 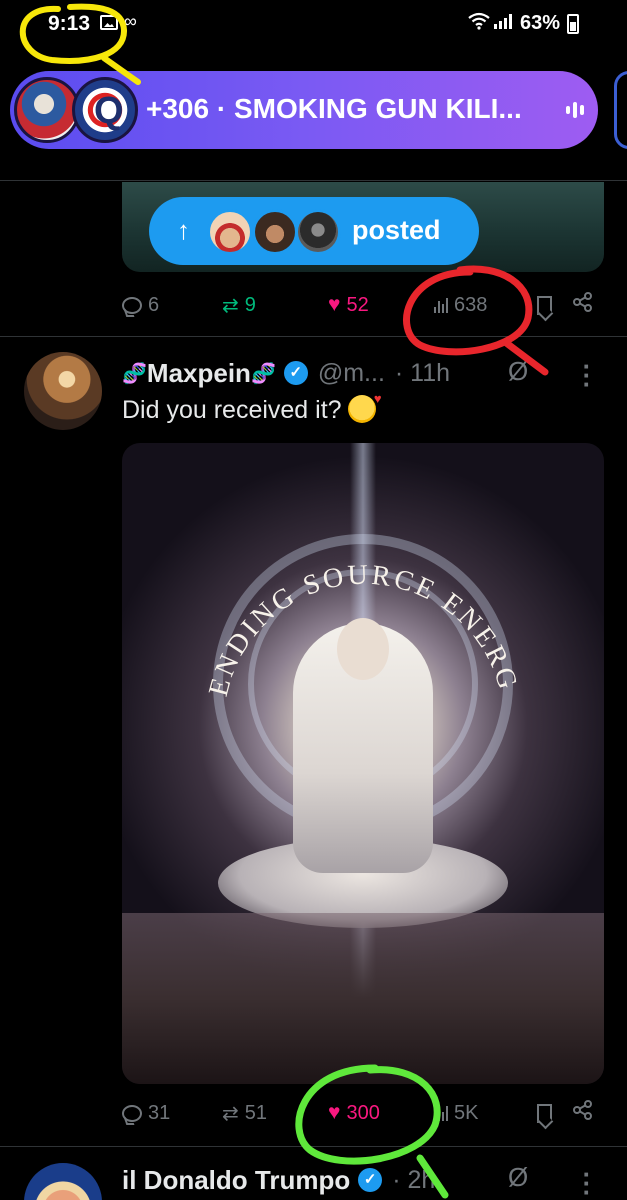 I want to click on reply-count: 6, so click(x=154, y=304).